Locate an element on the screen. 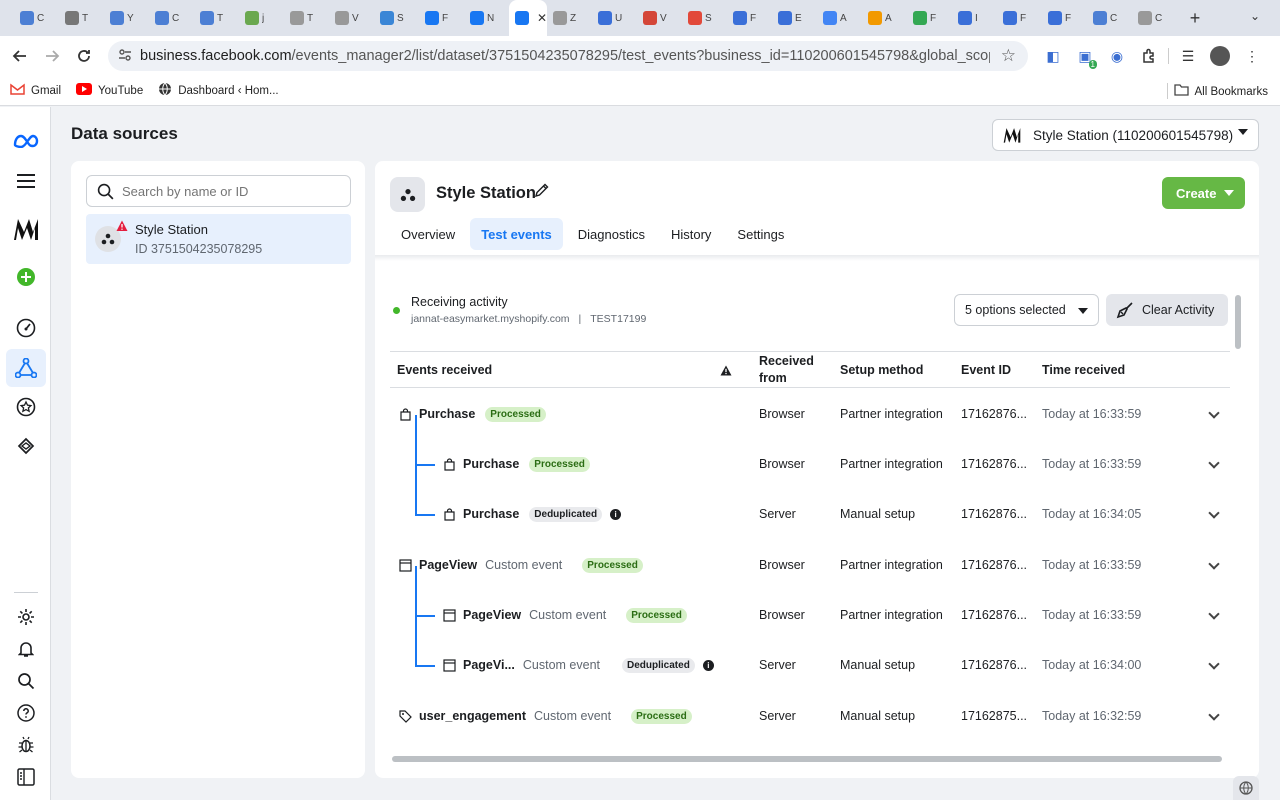 The image size is (1280, 800). reading-list-icon: ☰ is located at coordinates (1188, 56).